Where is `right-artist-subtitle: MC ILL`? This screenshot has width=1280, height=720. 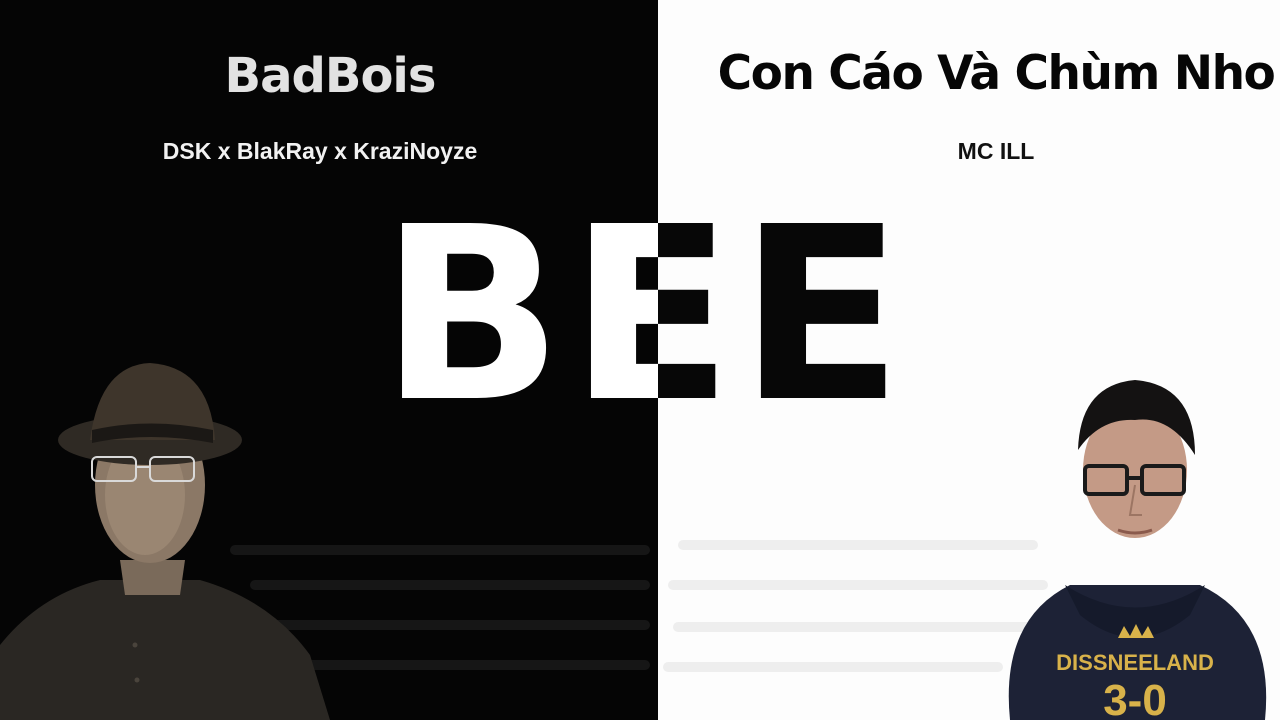
right-artist-subtitle: MC ILL is located at coordinates (996, 151).